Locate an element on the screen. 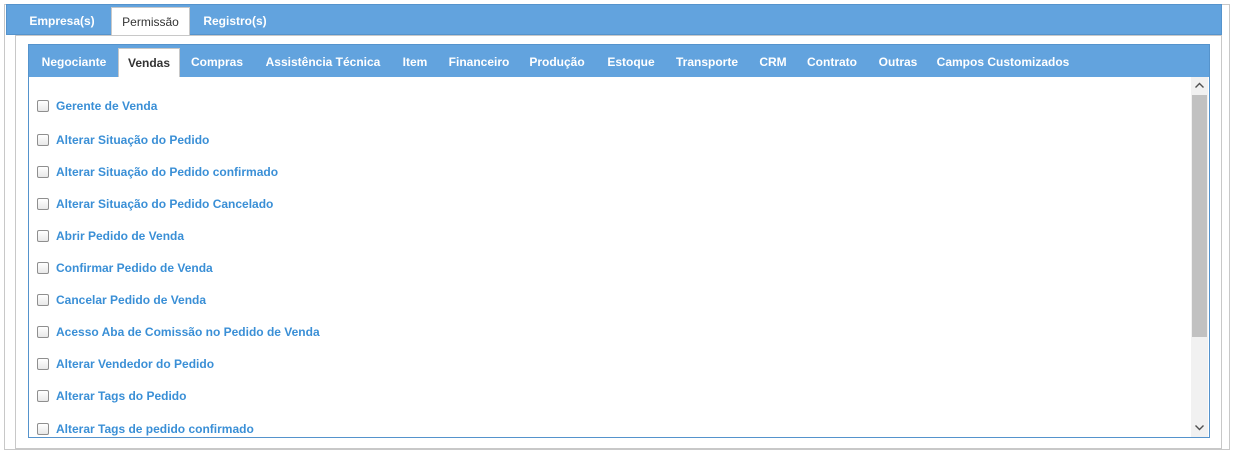  tab-outras: Outras is located at coordinates (898, 62).